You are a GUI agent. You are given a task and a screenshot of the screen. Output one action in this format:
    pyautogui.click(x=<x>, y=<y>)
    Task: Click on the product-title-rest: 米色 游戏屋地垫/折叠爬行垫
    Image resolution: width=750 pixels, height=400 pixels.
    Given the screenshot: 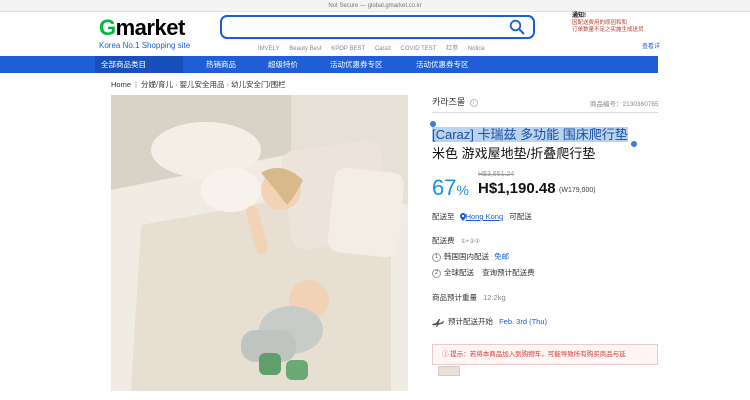 What is the action you would take?
    pyautogui.click(x=514, y=153)
    